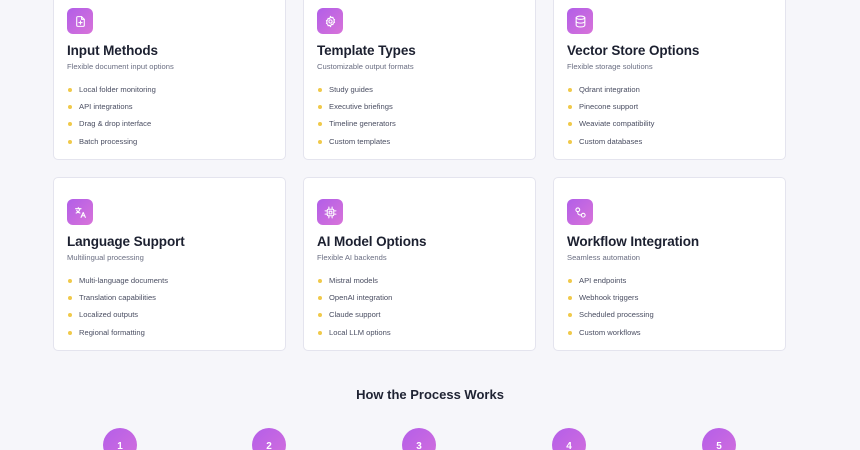 The width and height of the screenshot is (860, 450). What do you see at coordinates (669, 336) in the screenshot?
I see `list-item: Custom workflows` at bounding box center [669, 336].